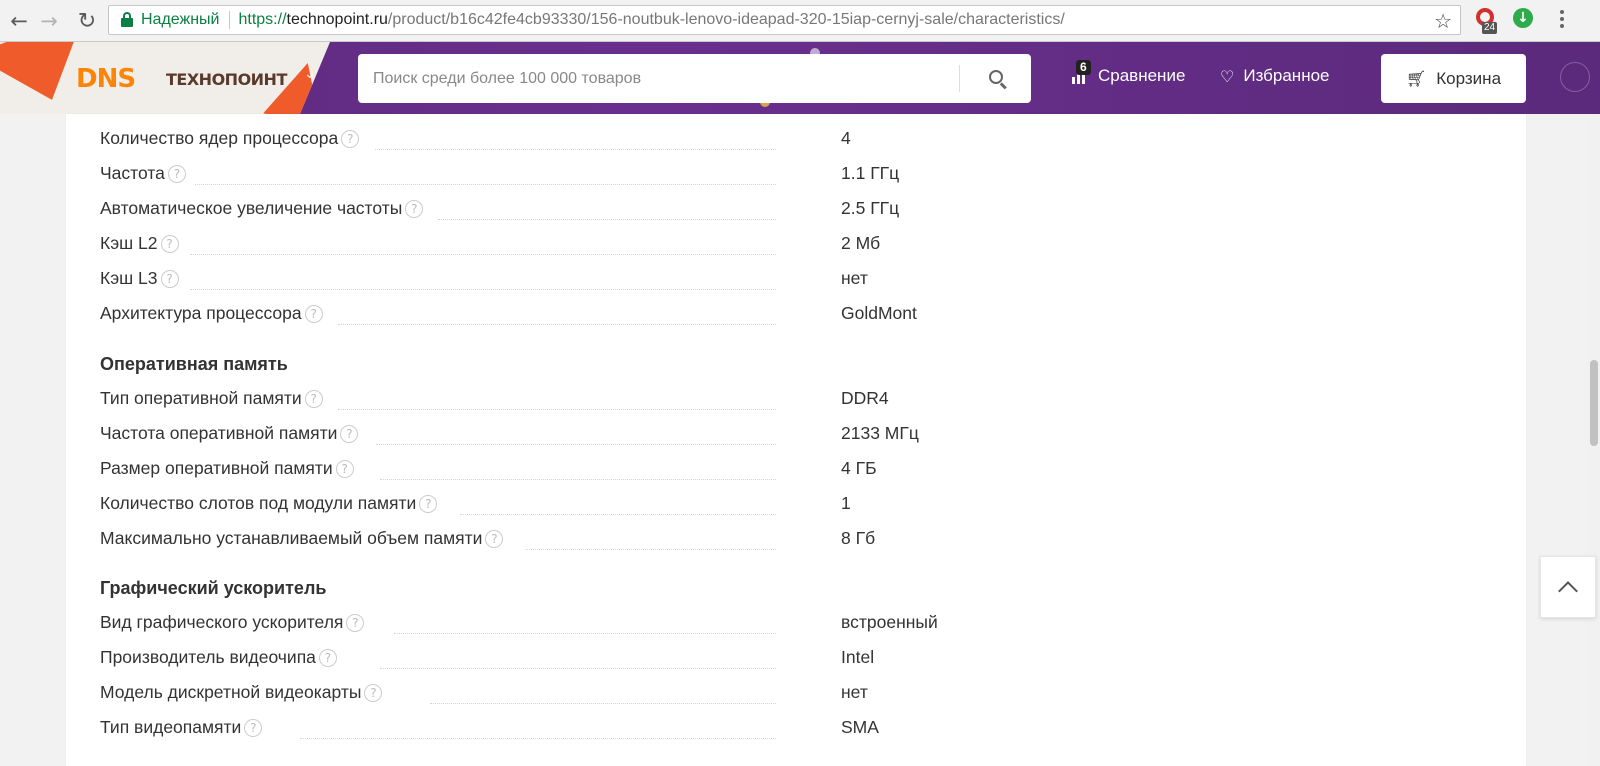  I want to click on spec-row: Количество ядер процессора? 4, so click(800, 142).